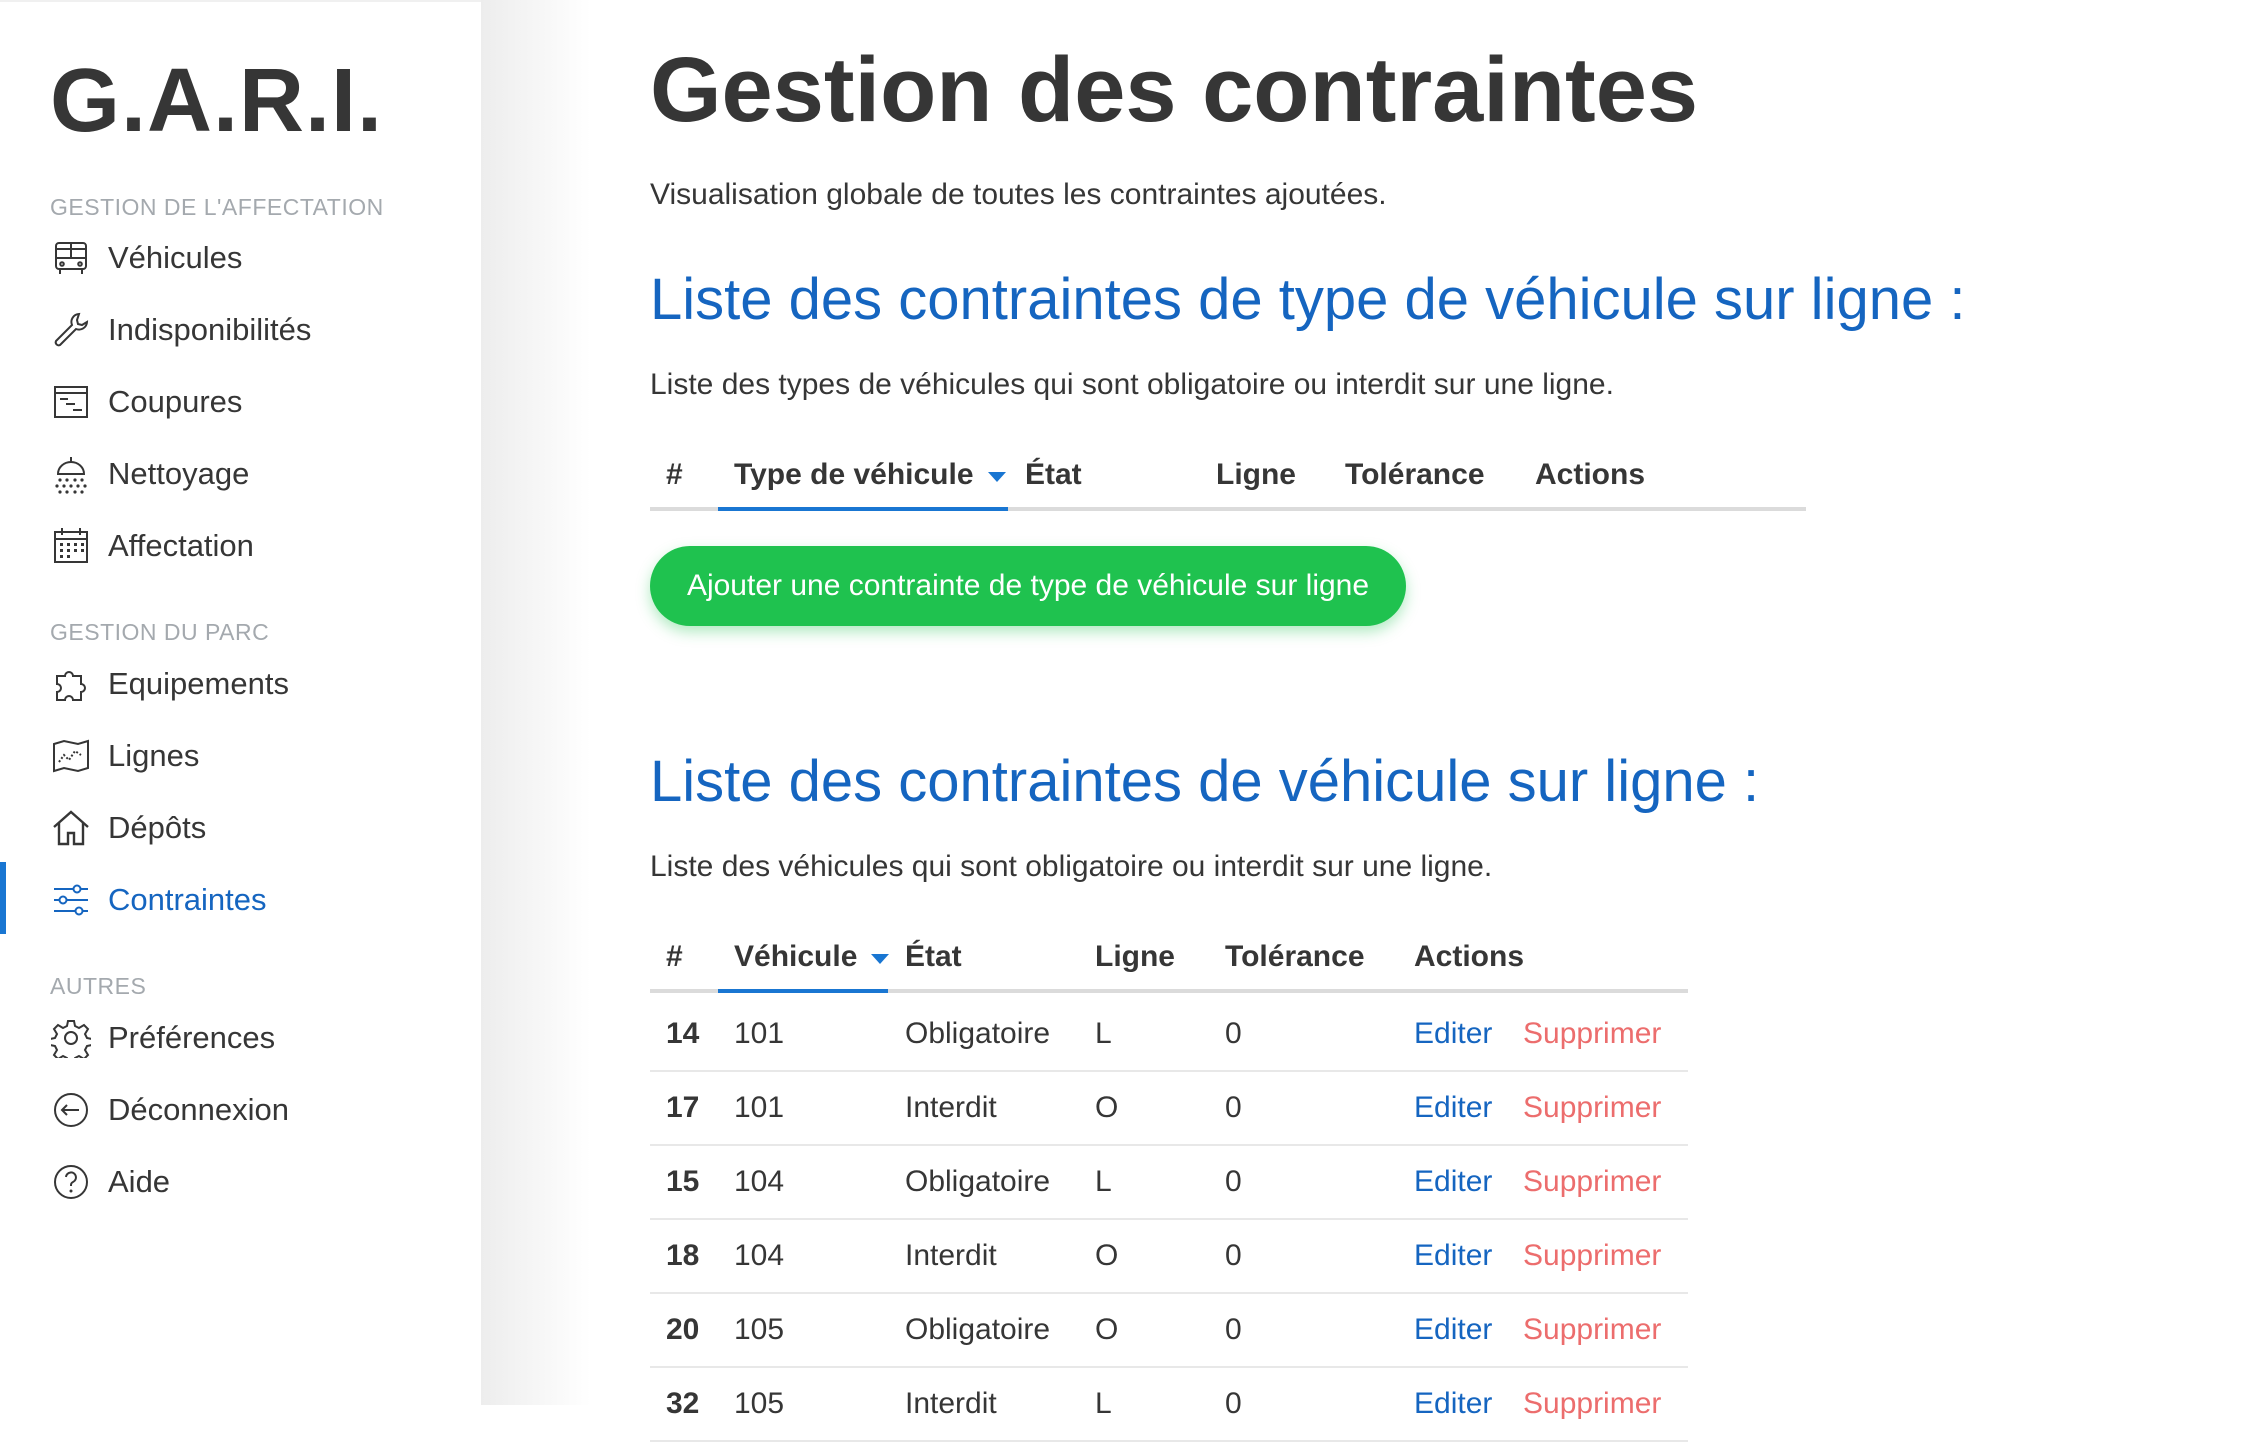  Describe the element at coordinates (1169, 1035) in the screenshot. I see `table-row: 14 101 Obligatoire L 0 Editer Supprimer` at that location.